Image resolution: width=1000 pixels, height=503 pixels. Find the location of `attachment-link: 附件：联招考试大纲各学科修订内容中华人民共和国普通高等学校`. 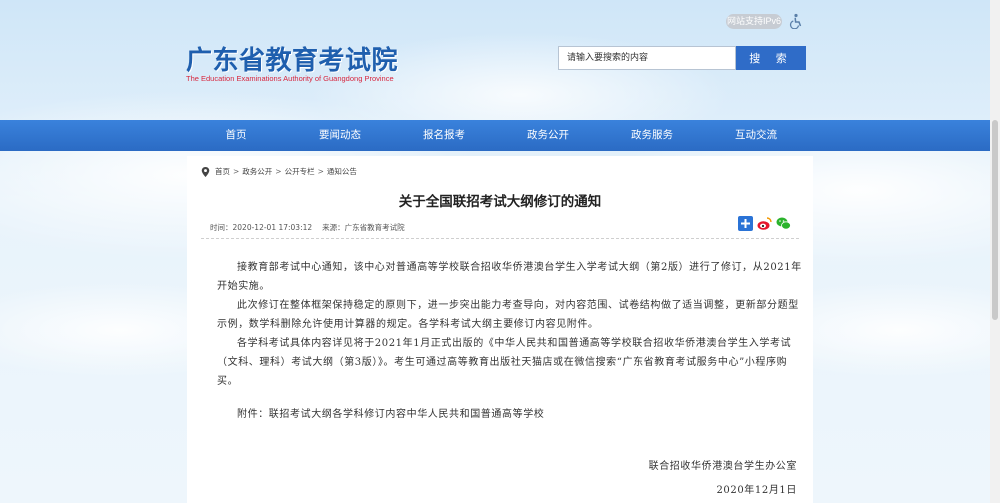

attachment-link: 附件：联招考试大纲各学科修订内容中华人民共和国普通高等学校 is located at coordinates (509, 414).